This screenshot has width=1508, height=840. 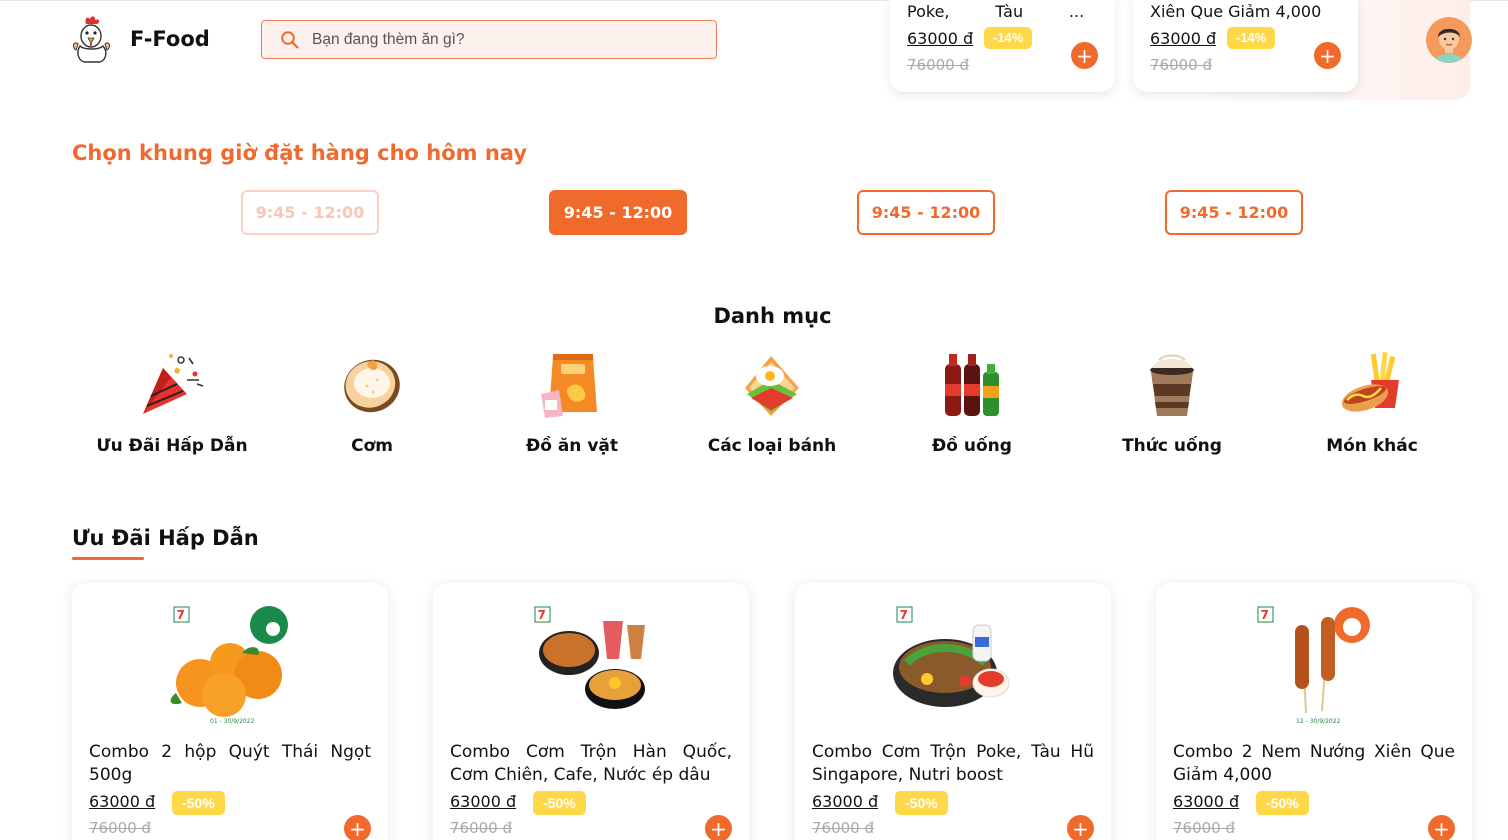 I want to click on hotdog-fries-icon, so click(x=1370, y=381).